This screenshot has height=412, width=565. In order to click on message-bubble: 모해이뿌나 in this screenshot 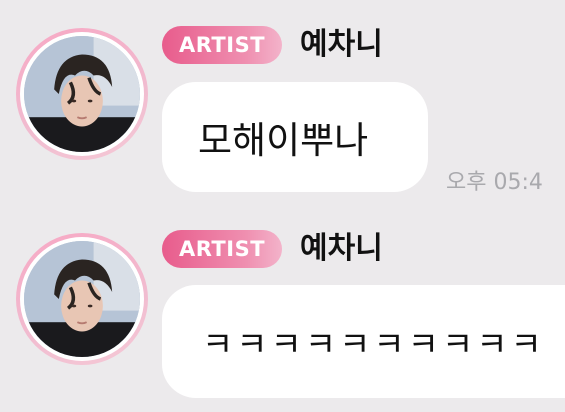, I will do `click(295, 137)`.